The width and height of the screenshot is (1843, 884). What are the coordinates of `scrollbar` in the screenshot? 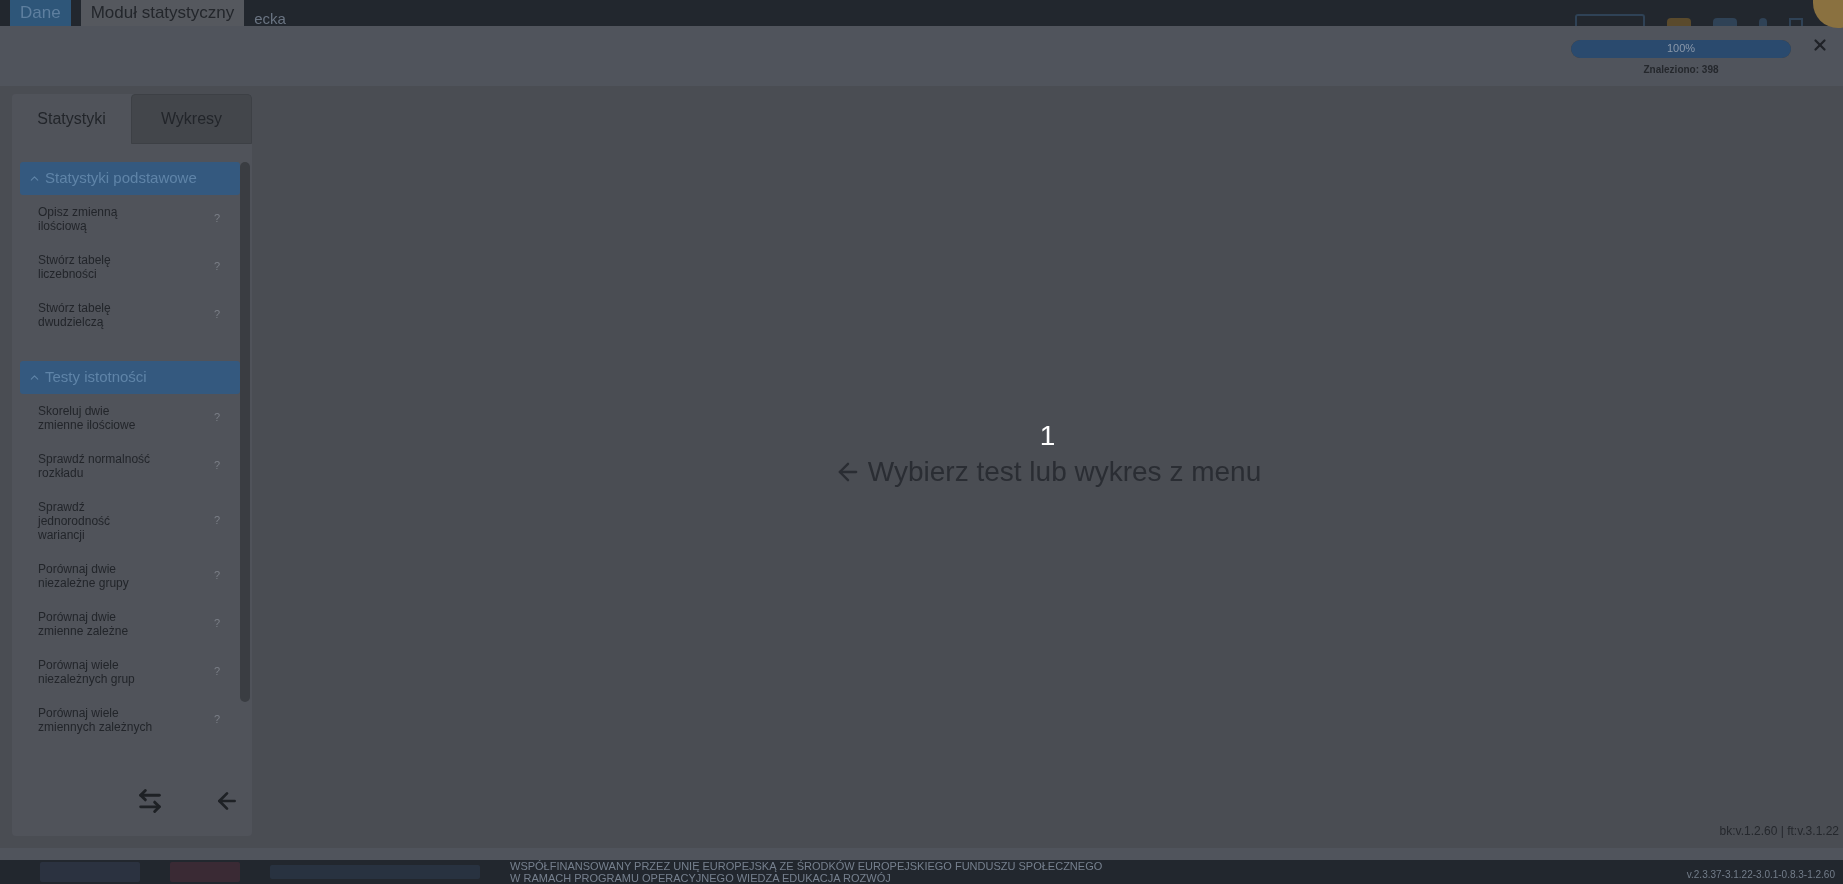 It's located at (245, 431).